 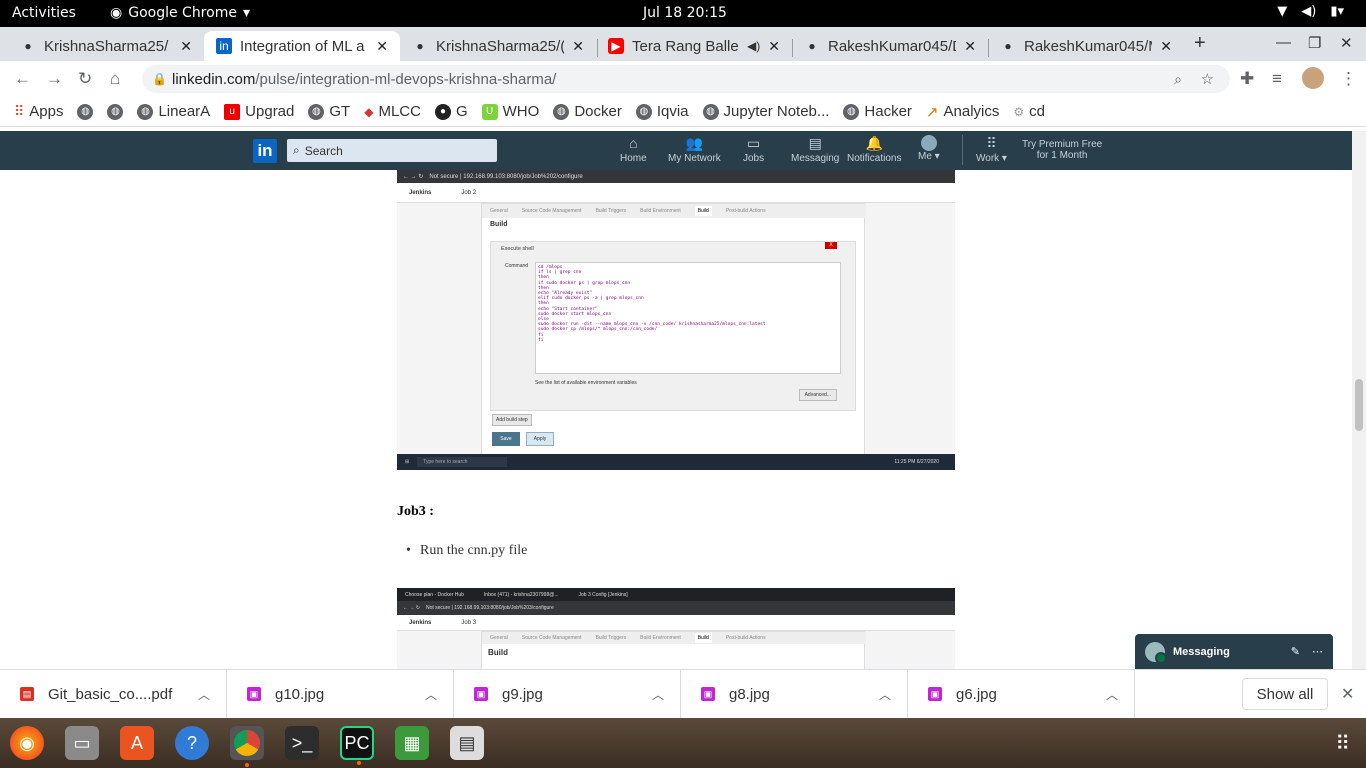 What do you see at coordinates (929, 148) in the screenshot?
I see `nav-me: Me ▾` at bounding box center [929, 148].